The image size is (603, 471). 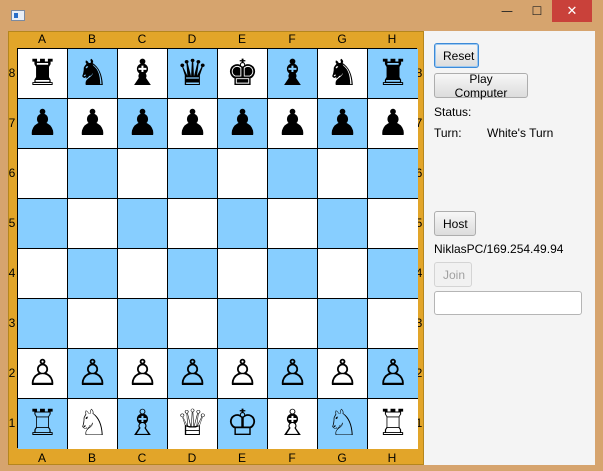 I want to click on square-f1: ♗, so click(x=293, y=424).